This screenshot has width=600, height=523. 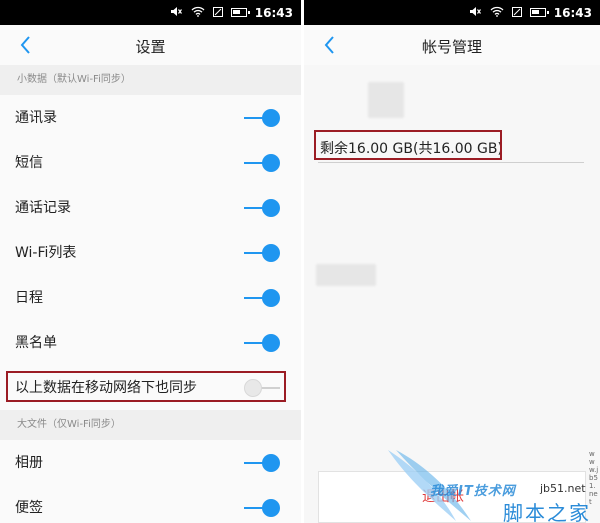 What do you see at coordinates (150, 207) in the screenshot?
I see `sync-row-call-log: 通话记录` at bounding box center [150, 207].